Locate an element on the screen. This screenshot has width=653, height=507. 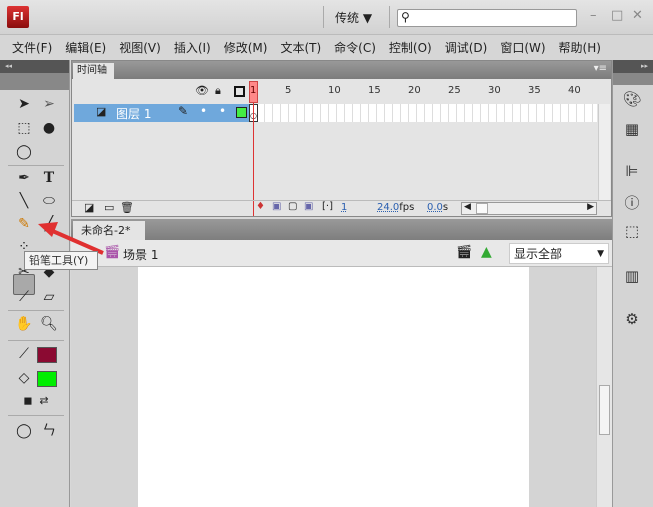
menu-insert: 插入(I) is located at coordinates (192, 47).